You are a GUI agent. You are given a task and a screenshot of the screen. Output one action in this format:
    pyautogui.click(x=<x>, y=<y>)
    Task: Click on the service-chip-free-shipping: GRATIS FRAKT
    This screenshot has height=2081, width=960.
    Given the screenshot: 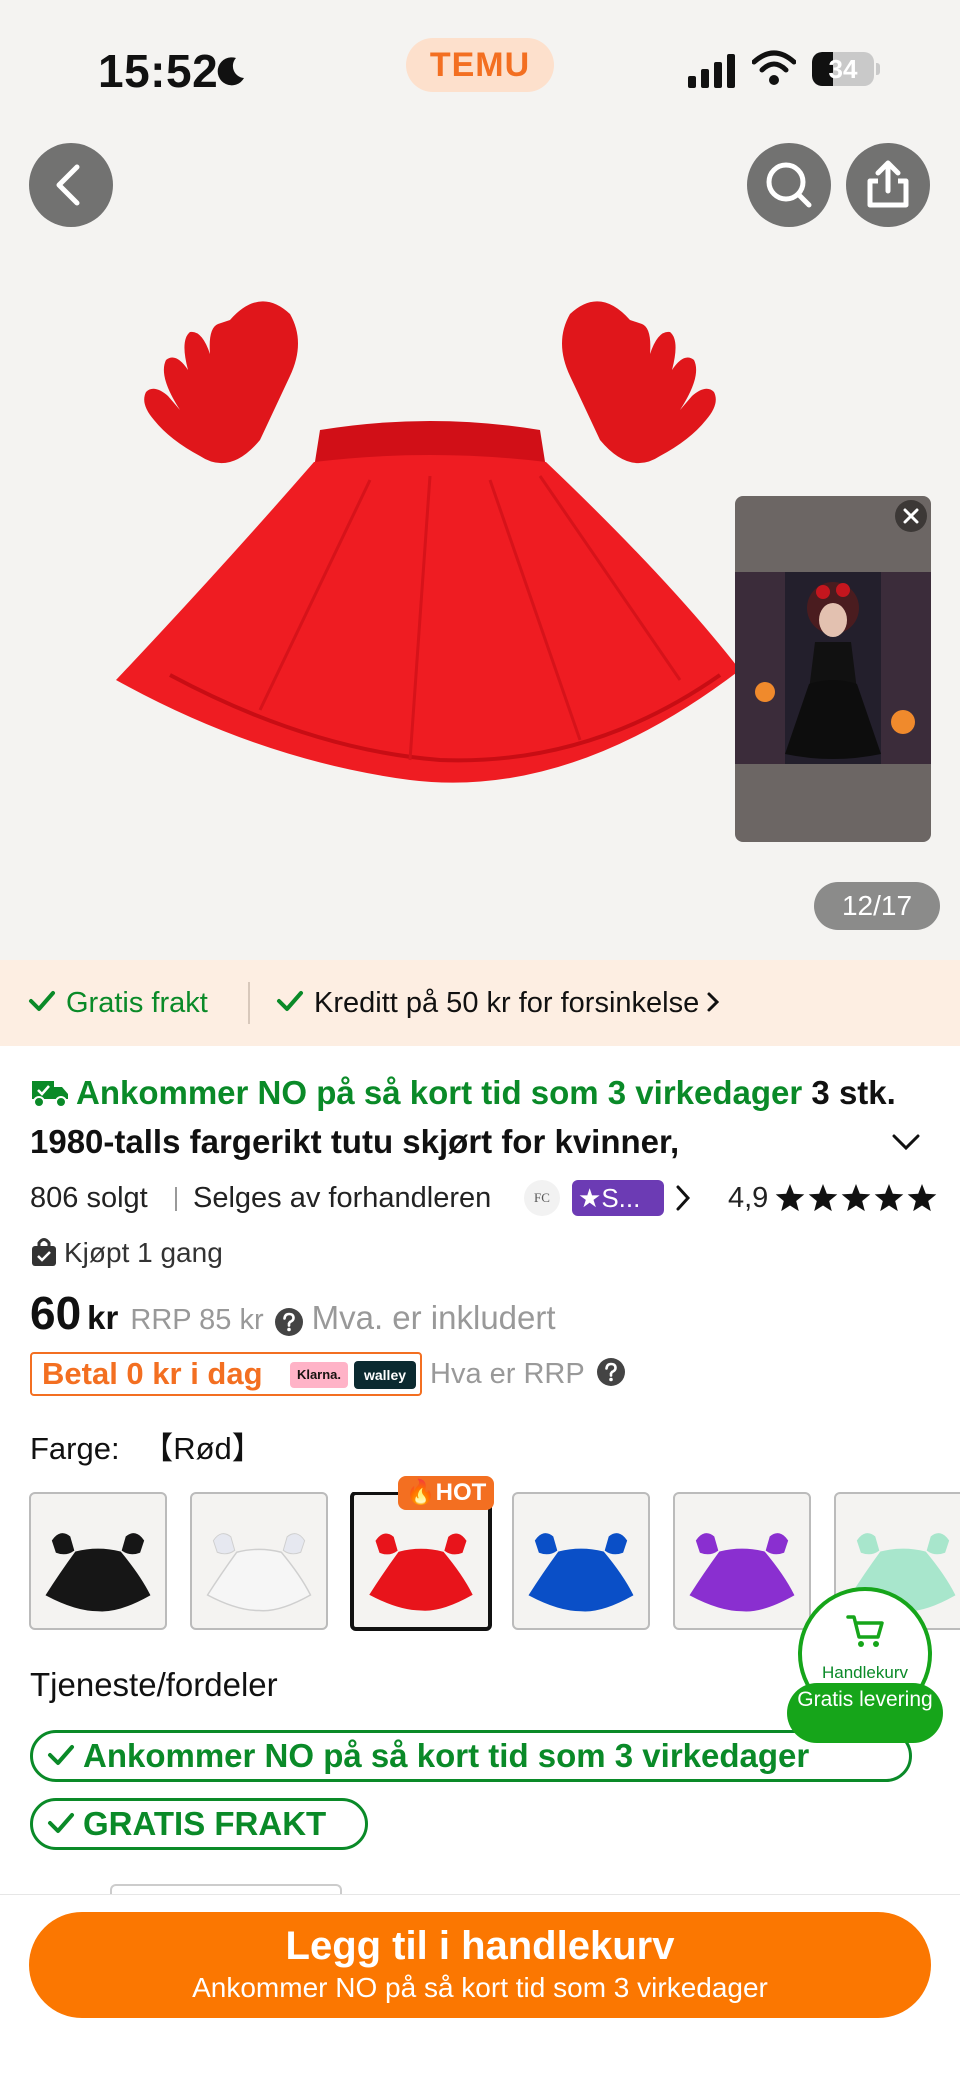 What is the action you would take?
    pyautogui.click(x=199, y=1824)
    